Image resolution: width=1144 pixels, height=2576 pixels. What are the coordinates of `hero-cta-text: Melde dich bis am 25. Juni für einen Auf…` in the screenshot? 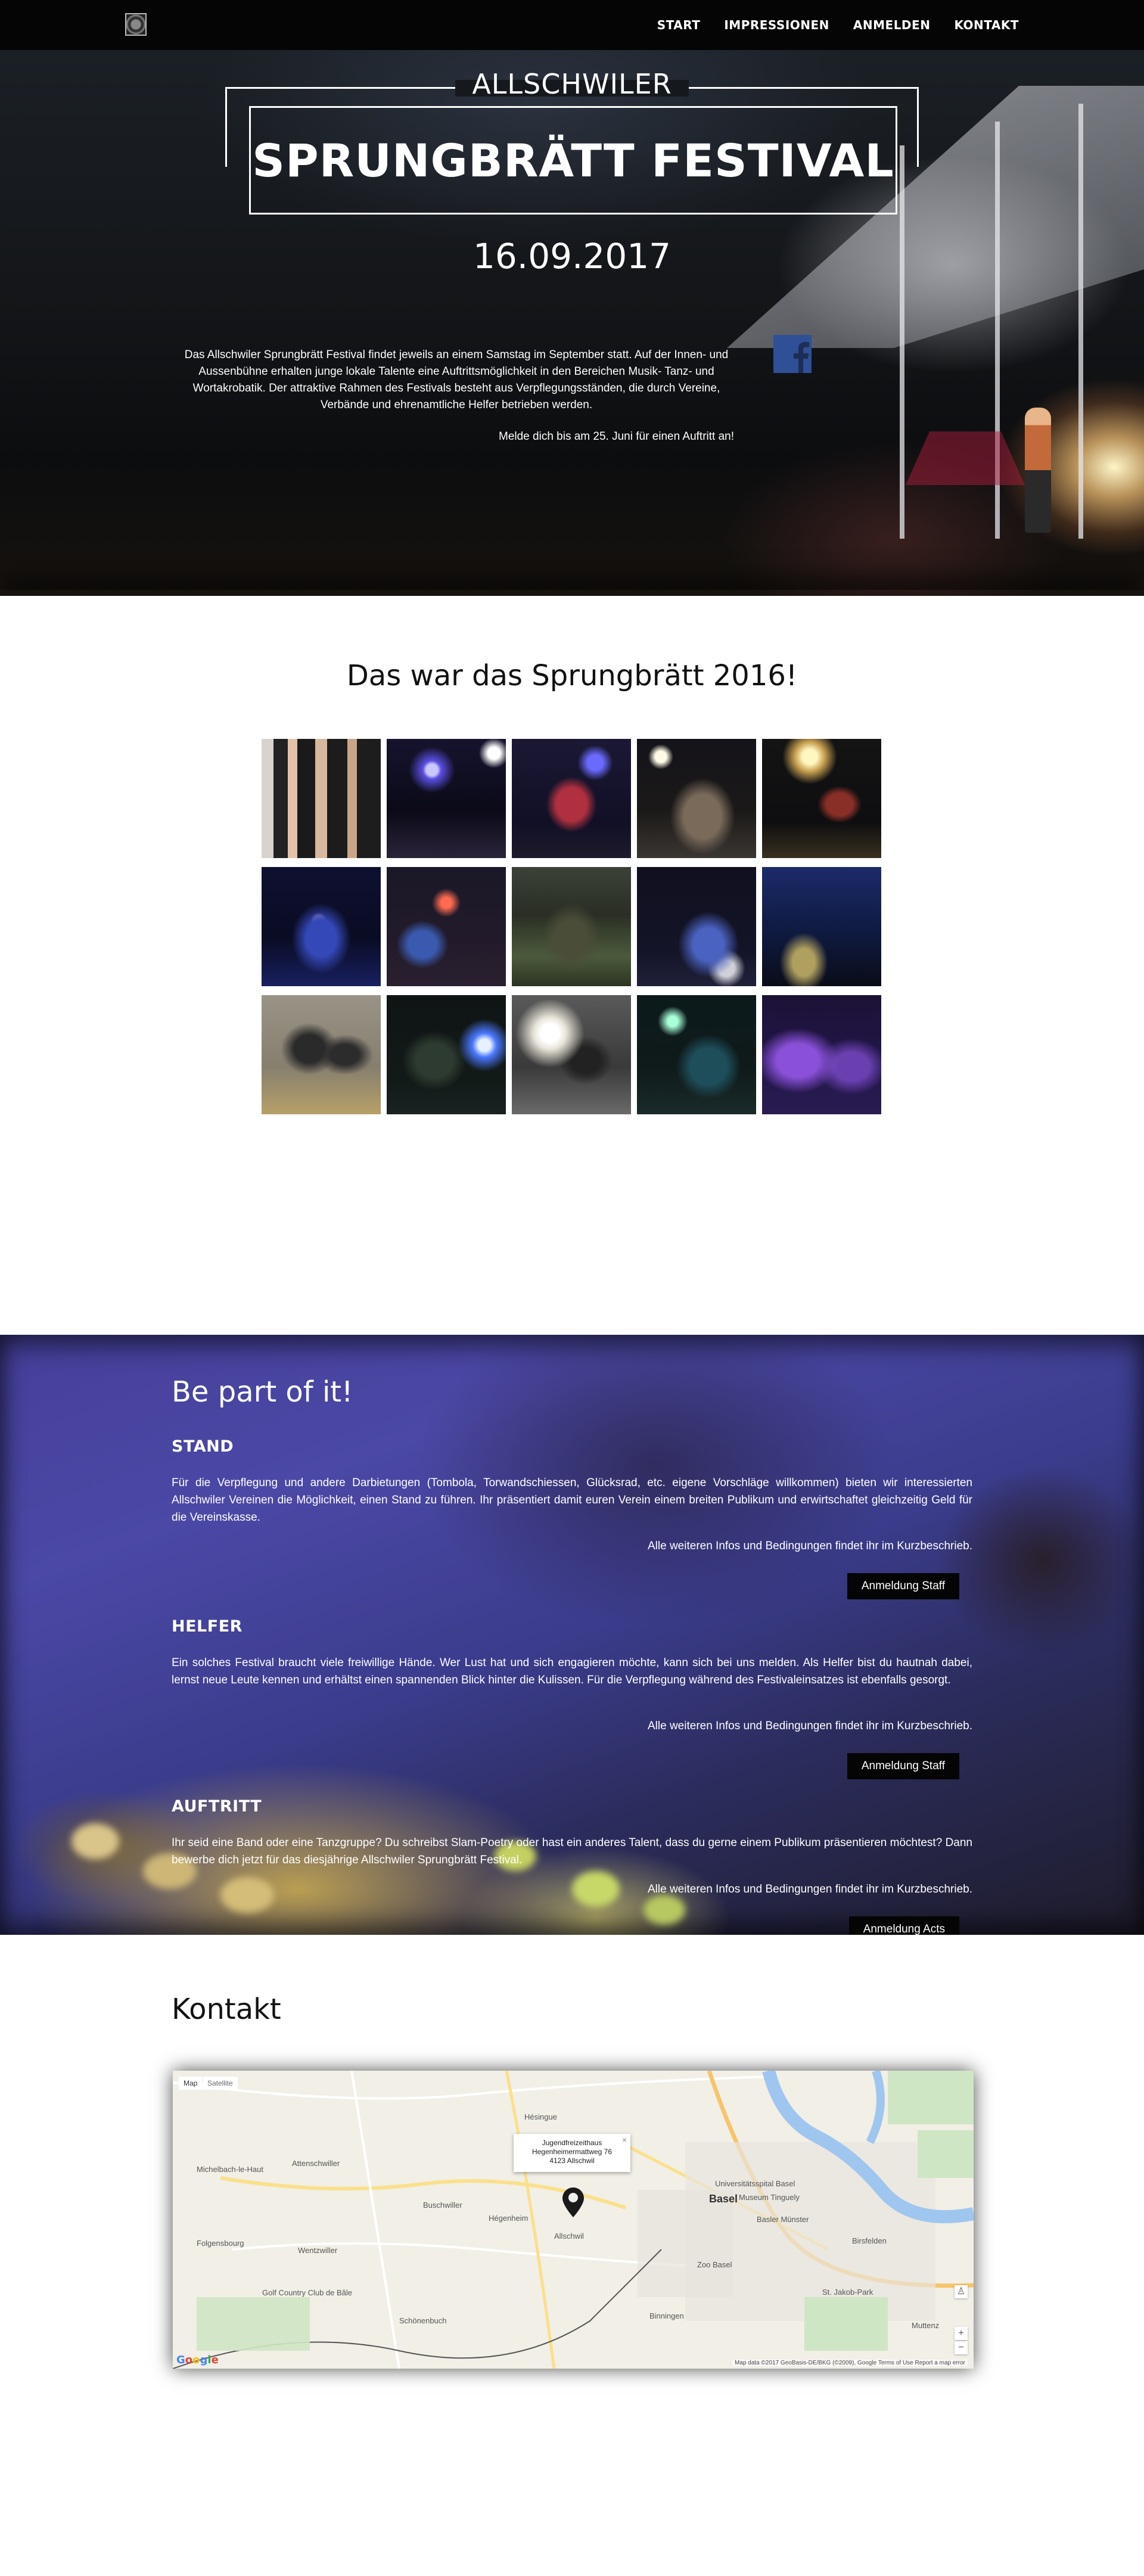 It's located at (616, 436).